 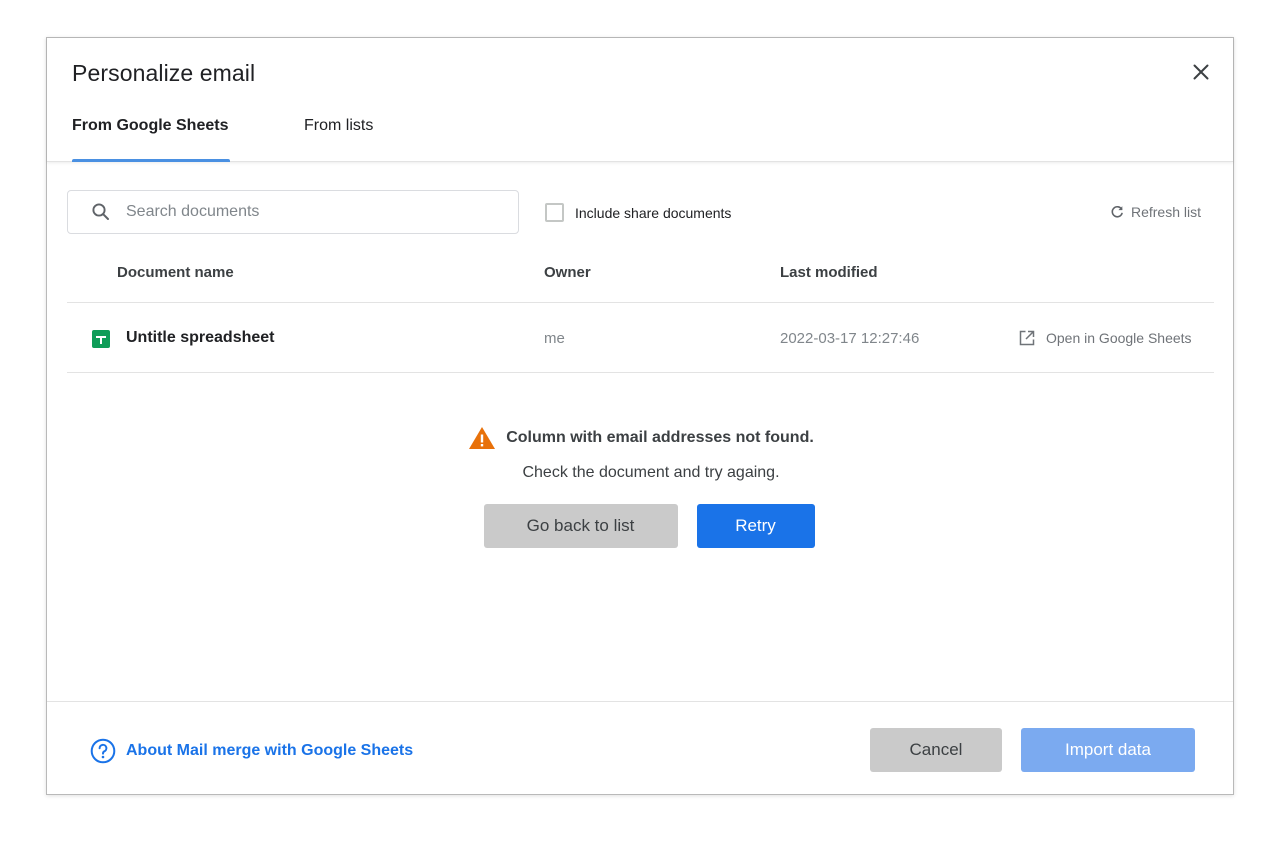 What do you see at coordinates (482, 438) in the screenshot?
I see `warning-icon` at bounding box center [482, 438].